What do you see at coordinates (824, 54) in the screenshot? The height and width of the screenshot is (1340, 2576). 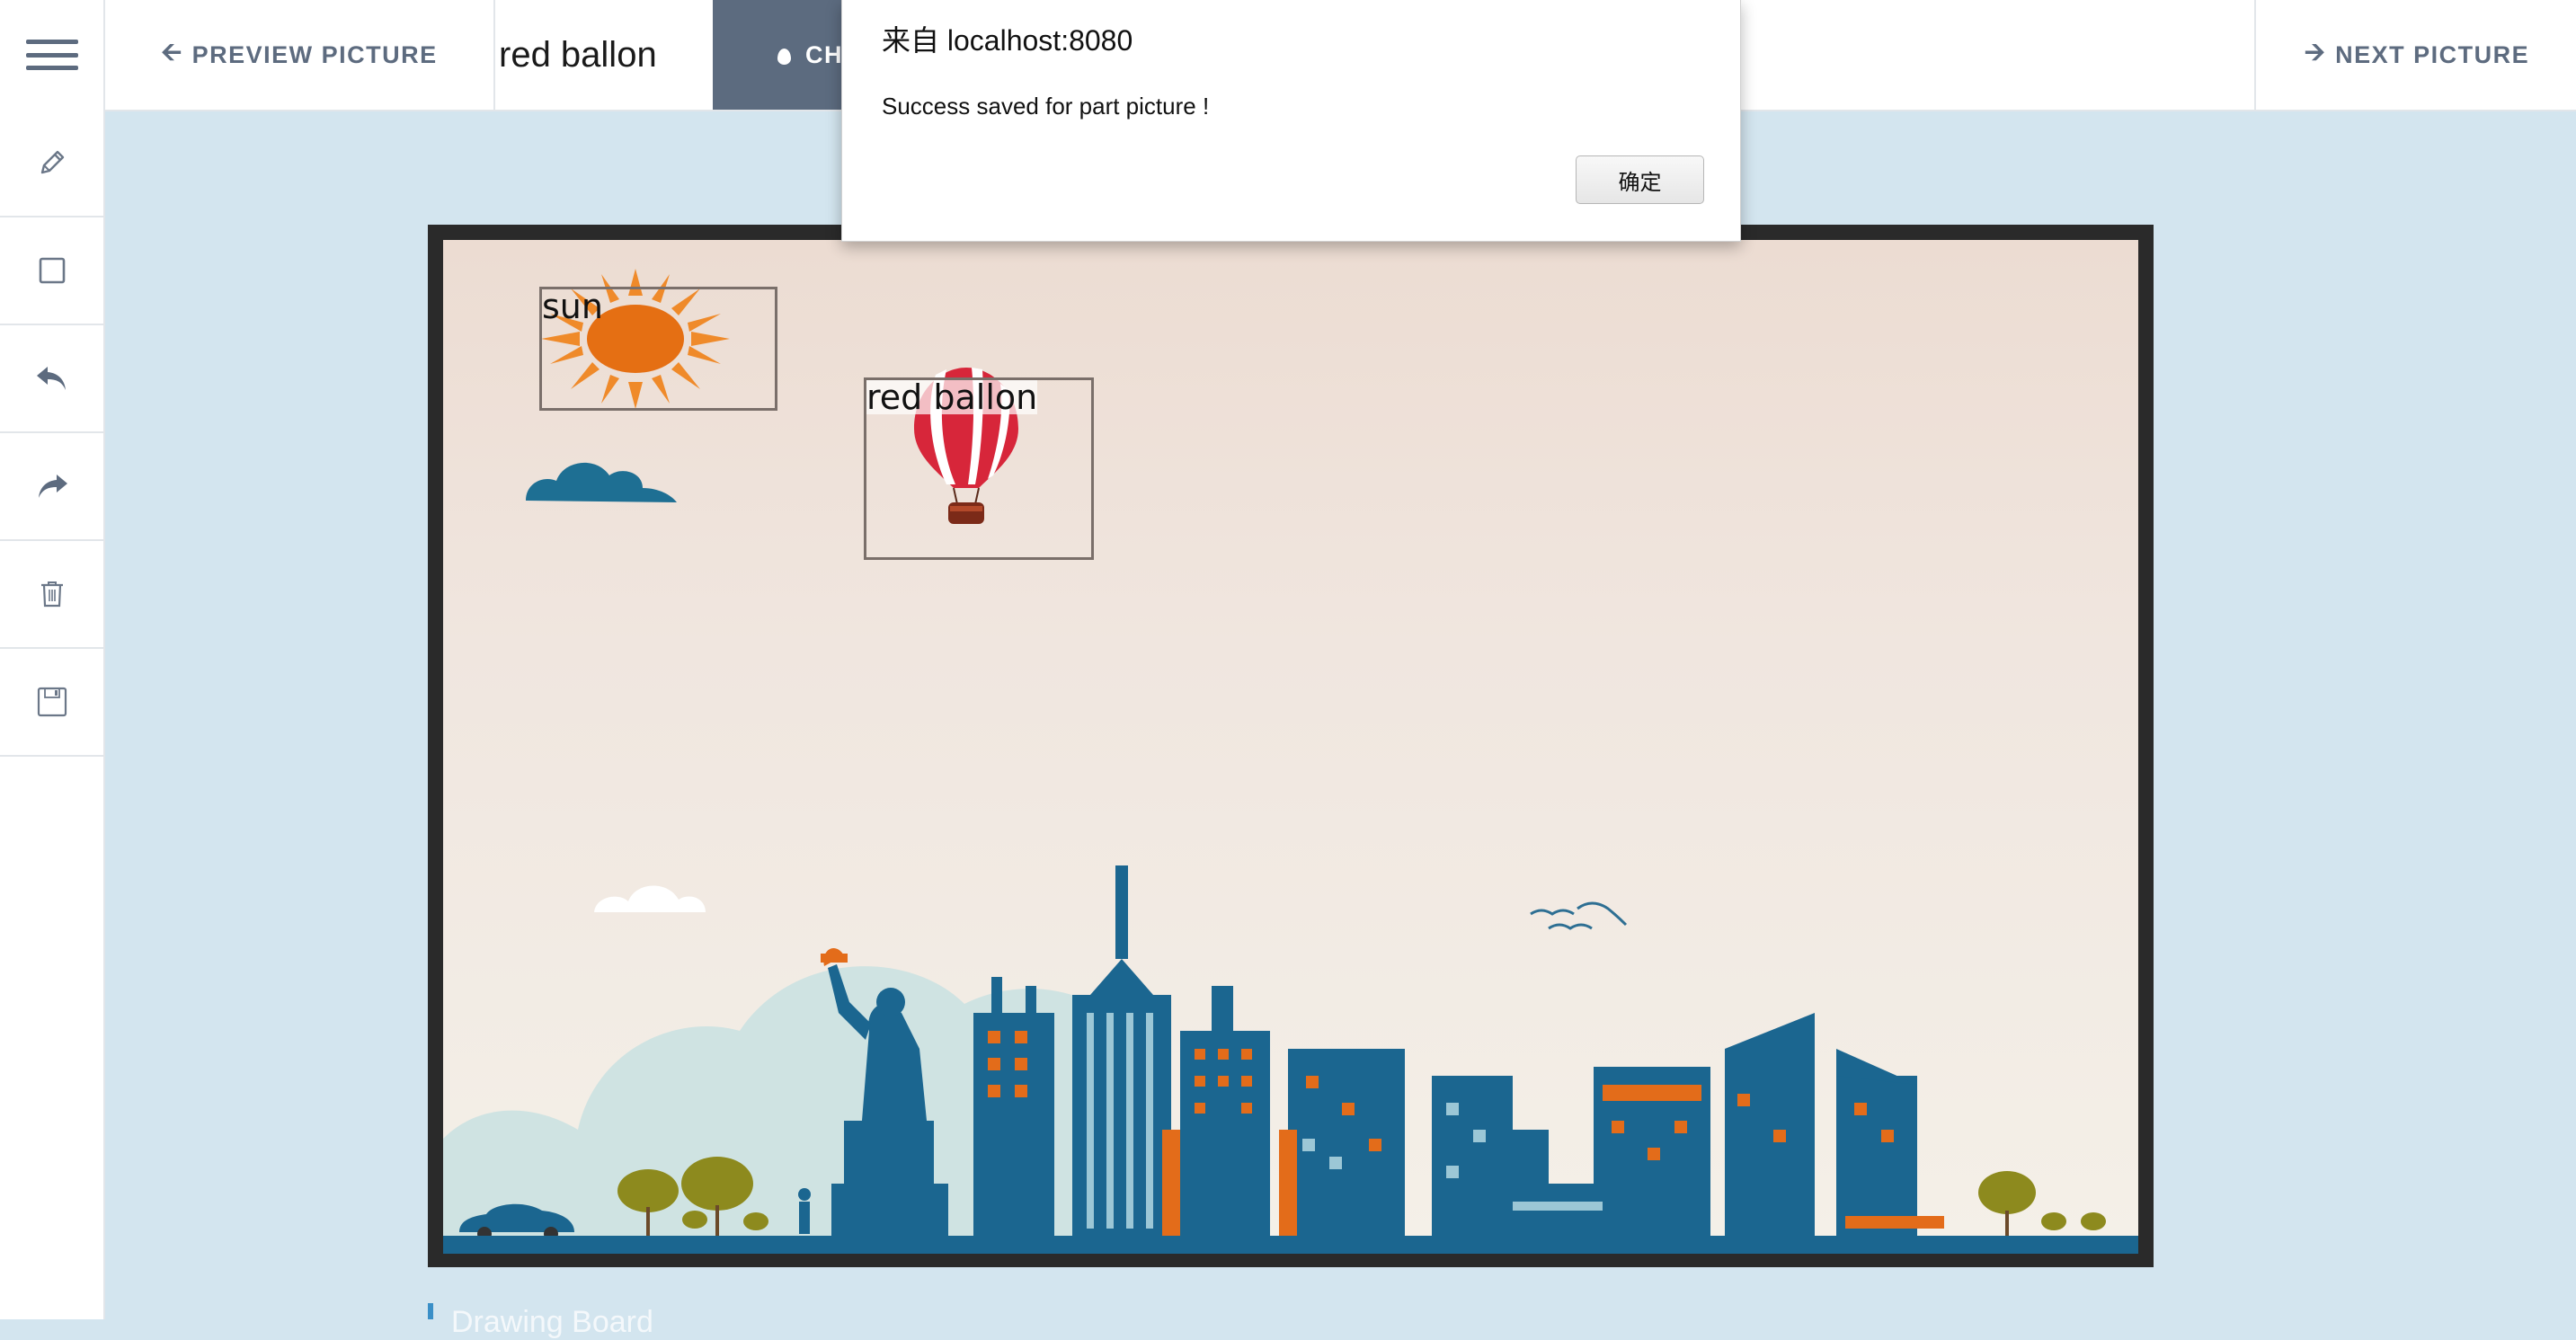 I see `change-label: CH` at bounding box center [824, 54].